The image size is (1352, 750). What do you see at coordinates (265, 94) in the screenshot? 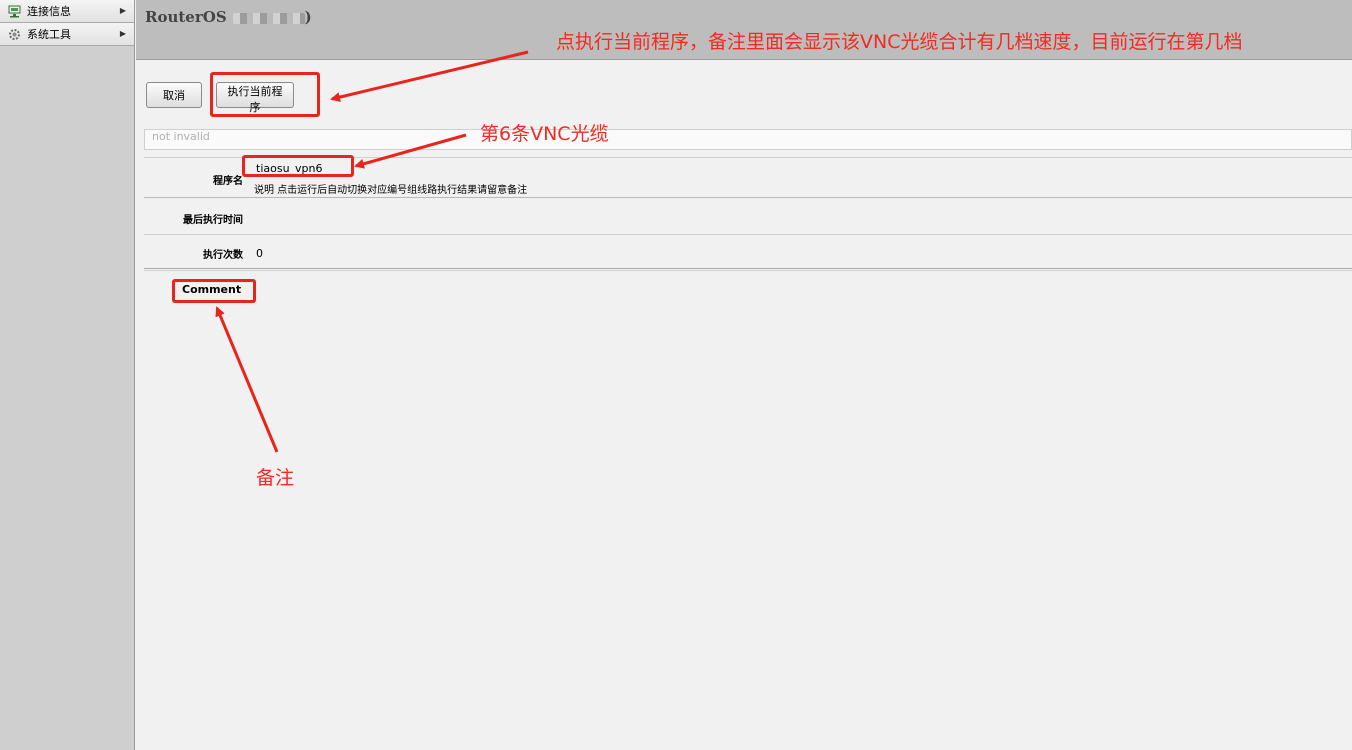
I see `annotation-box-run-button` at bounding box center [265, 94].